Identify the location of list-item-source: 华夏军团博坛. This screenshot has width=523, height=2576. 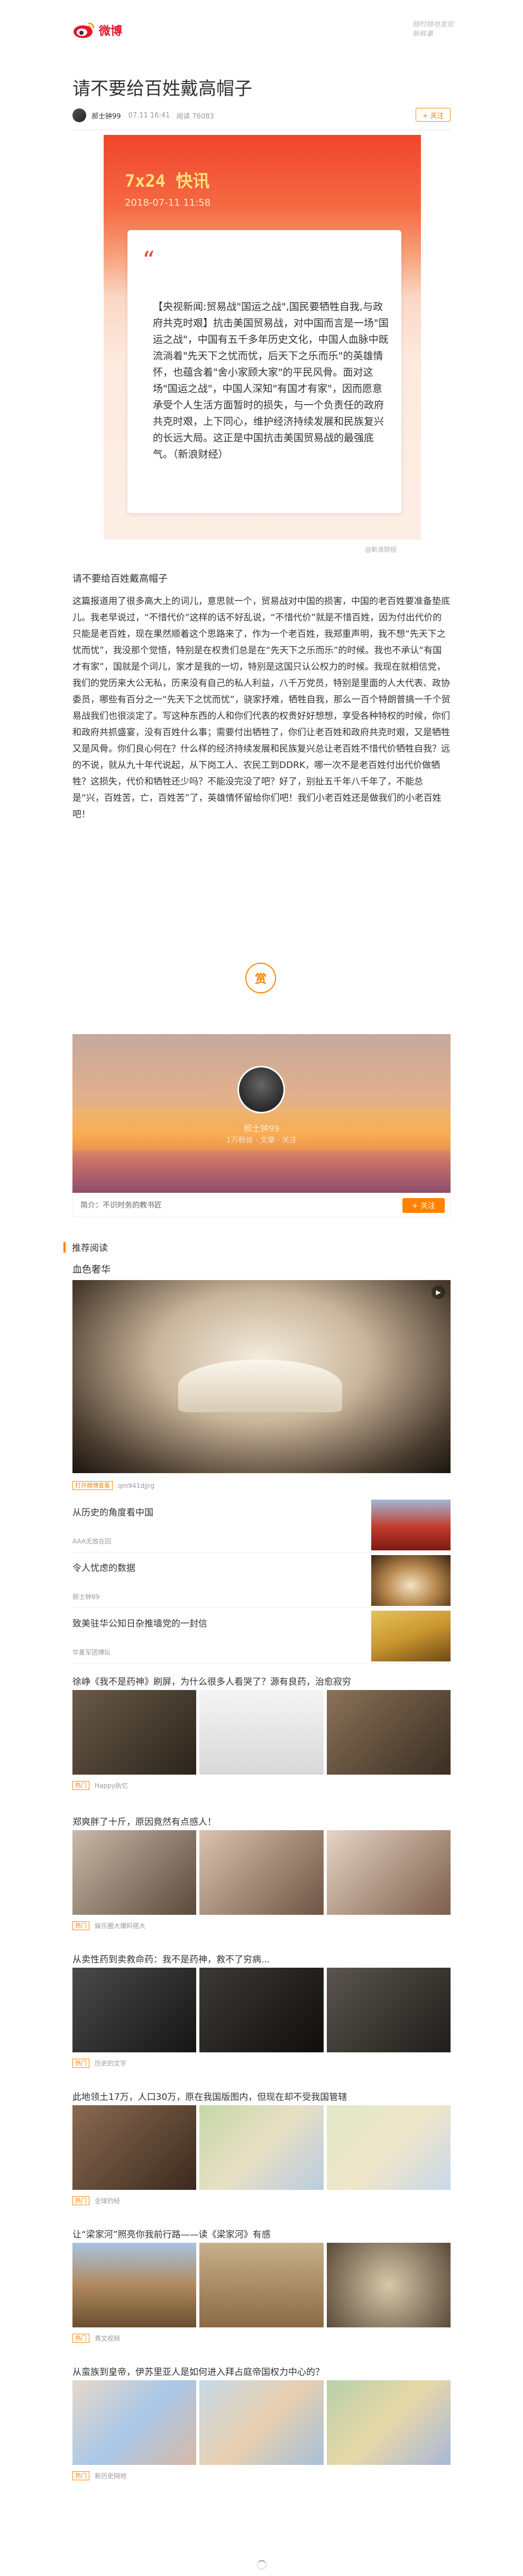
(91, 1652).